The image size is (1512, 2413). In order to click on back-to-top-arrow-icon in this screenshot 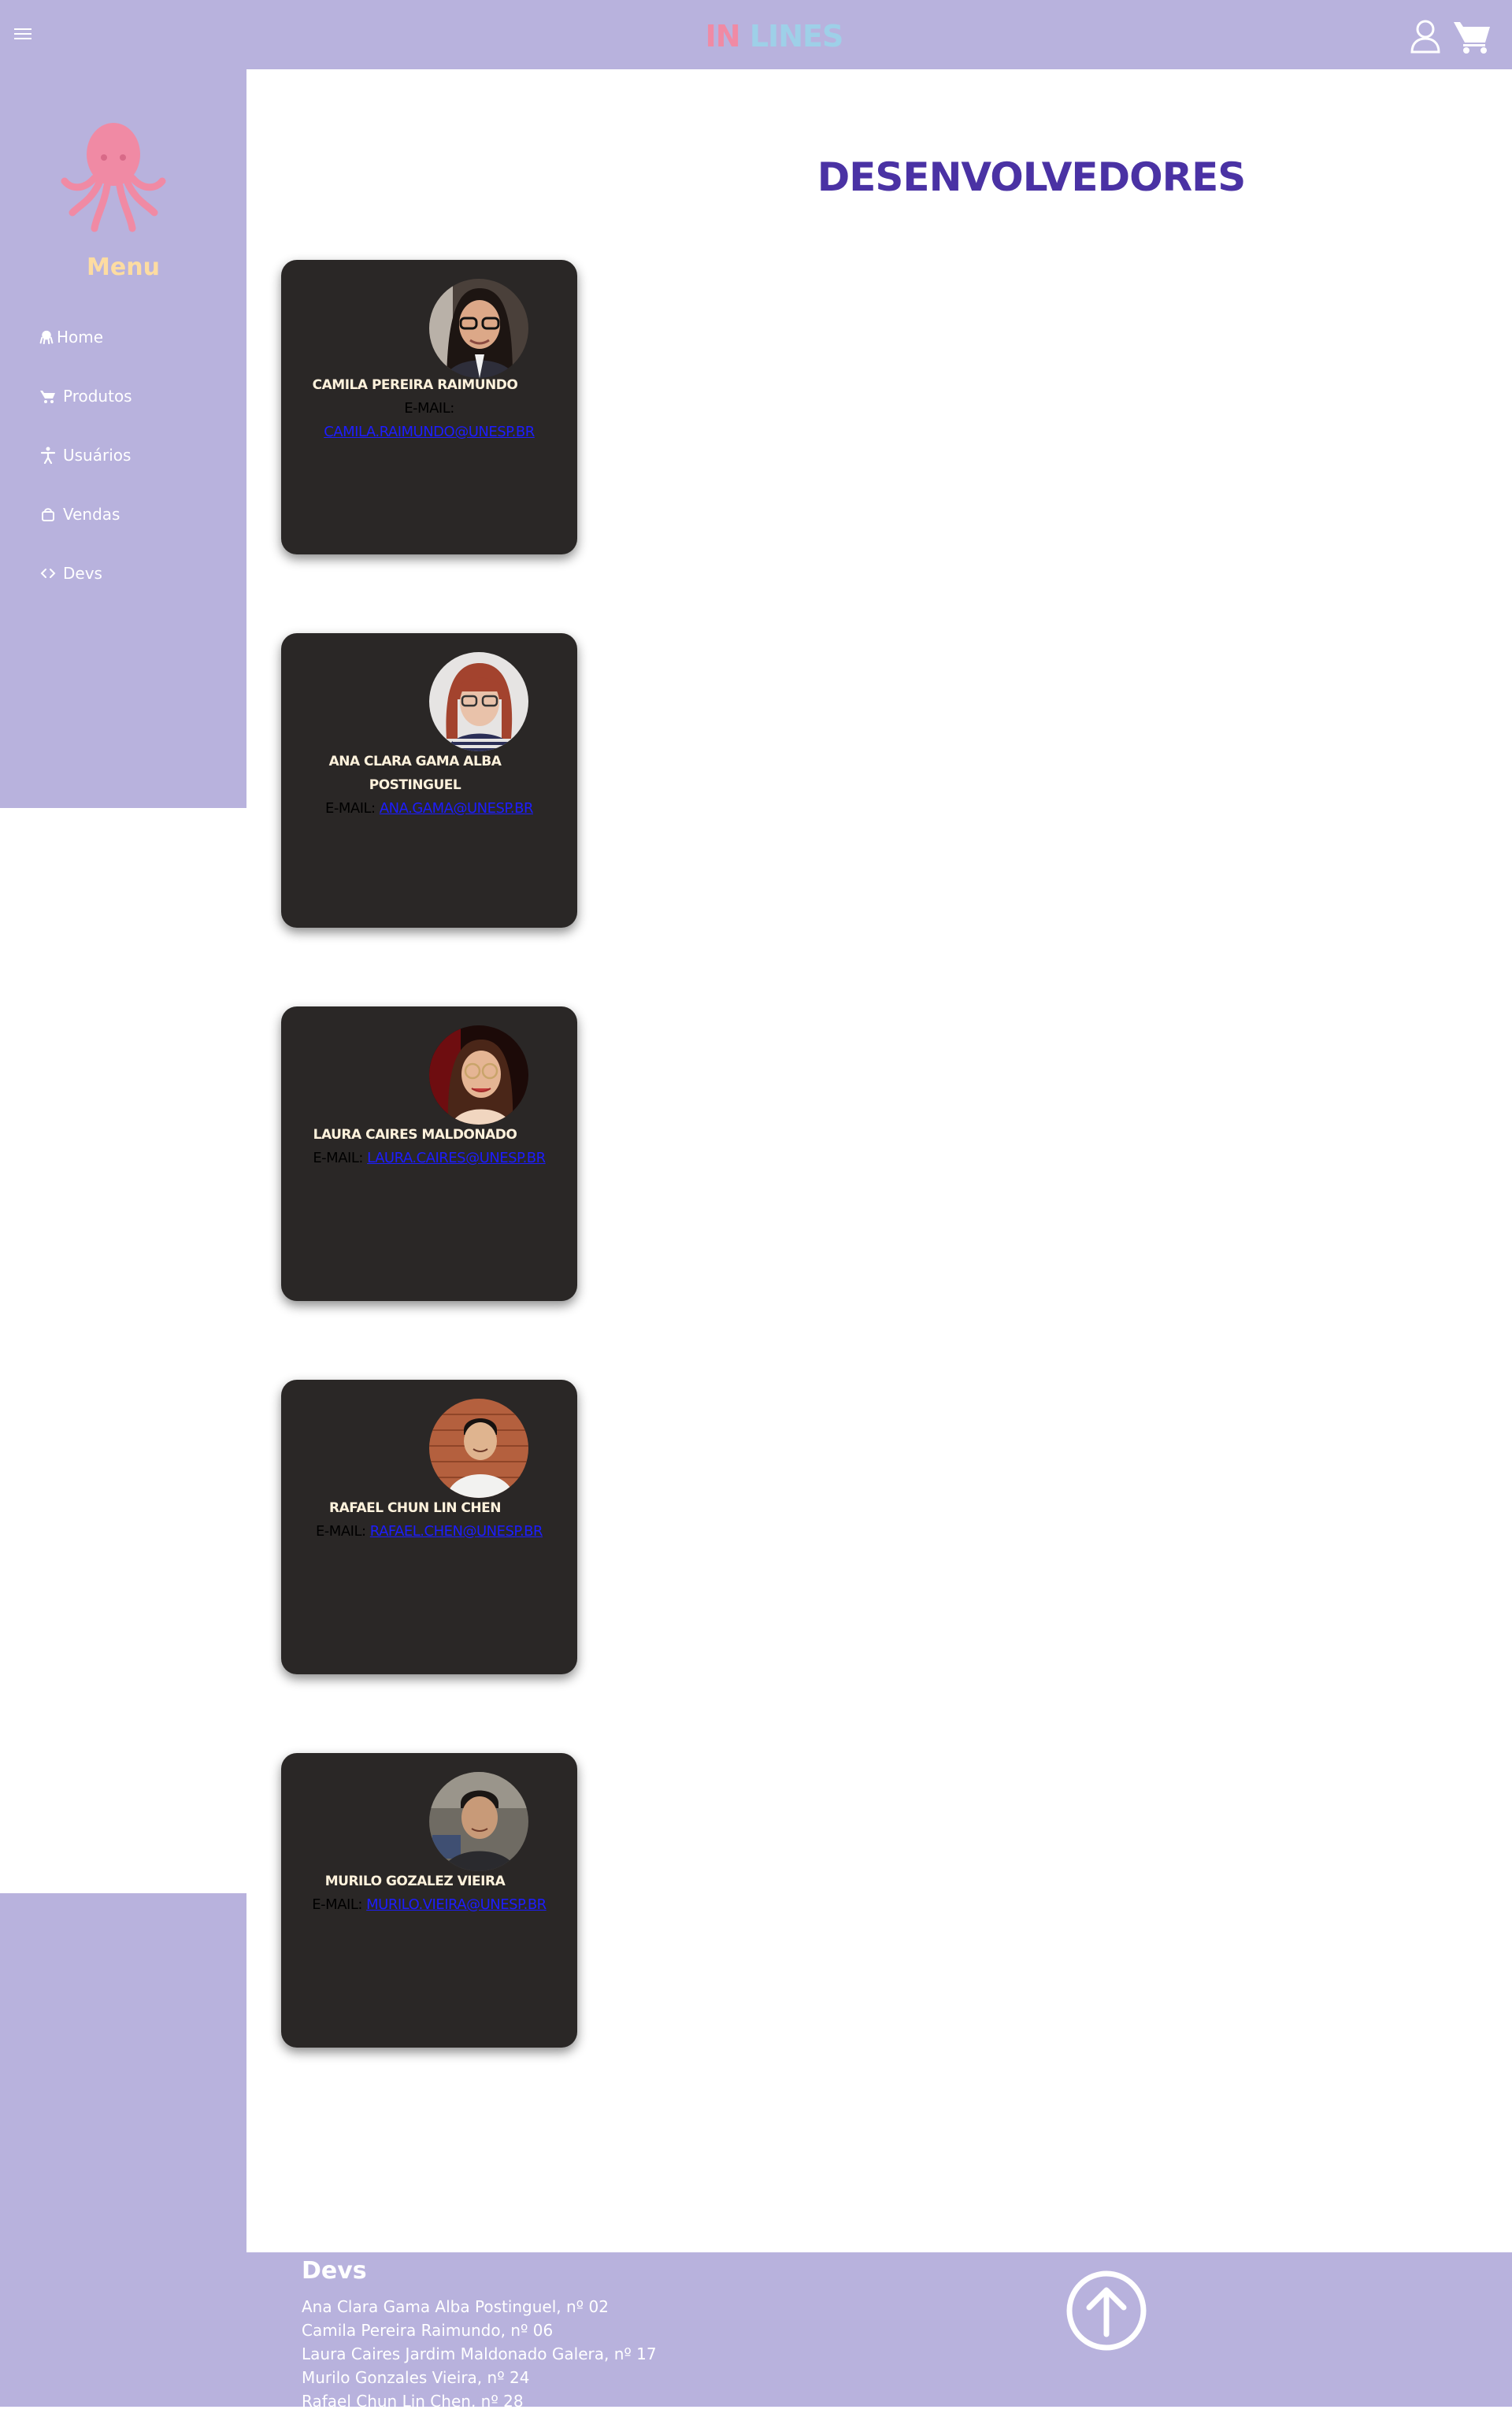, I will do `click(1106, 2311)`.